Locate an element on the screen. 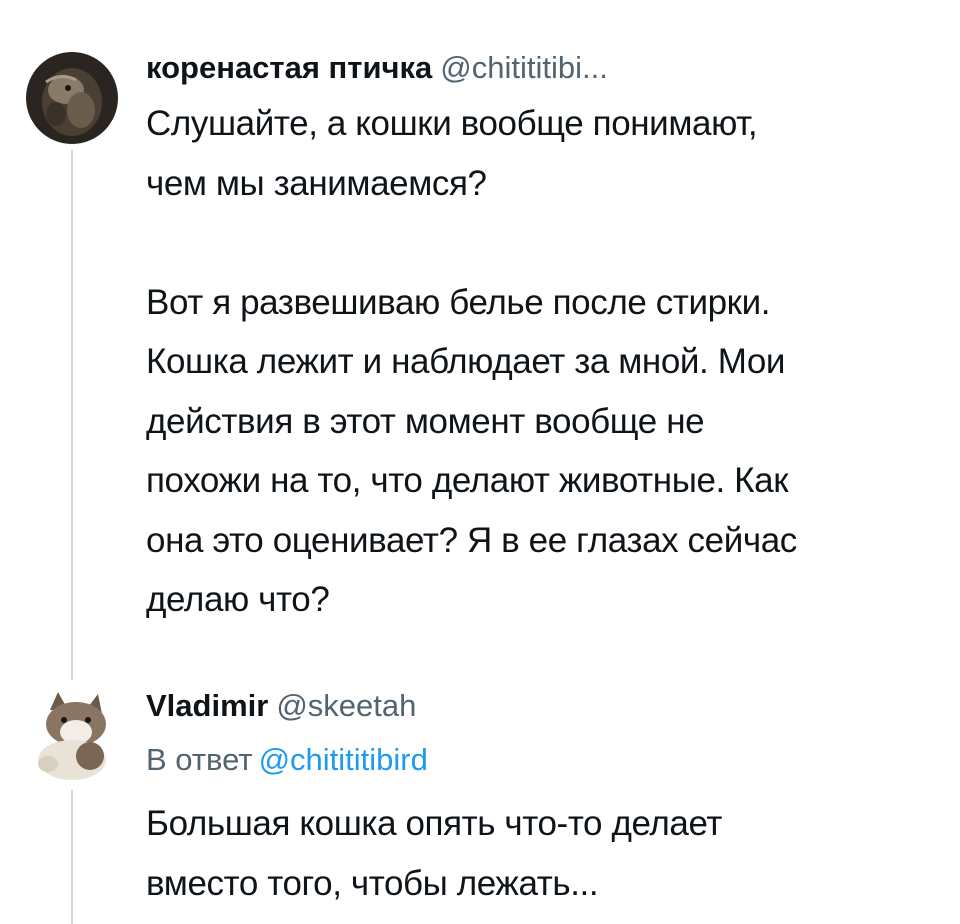  reply-to-line: В ответ @chitititibird is located at coordinates (287, 760).